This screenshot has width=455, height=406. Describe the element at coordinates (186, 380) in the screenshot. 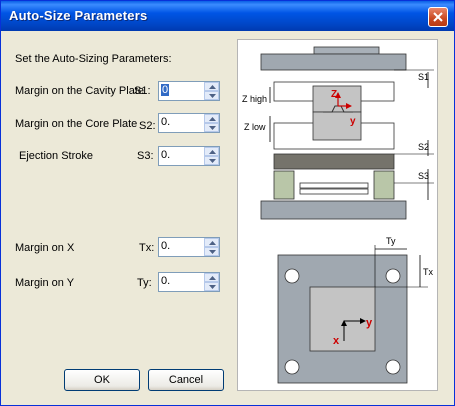

I see `cancel-button: Cancel` at that location.